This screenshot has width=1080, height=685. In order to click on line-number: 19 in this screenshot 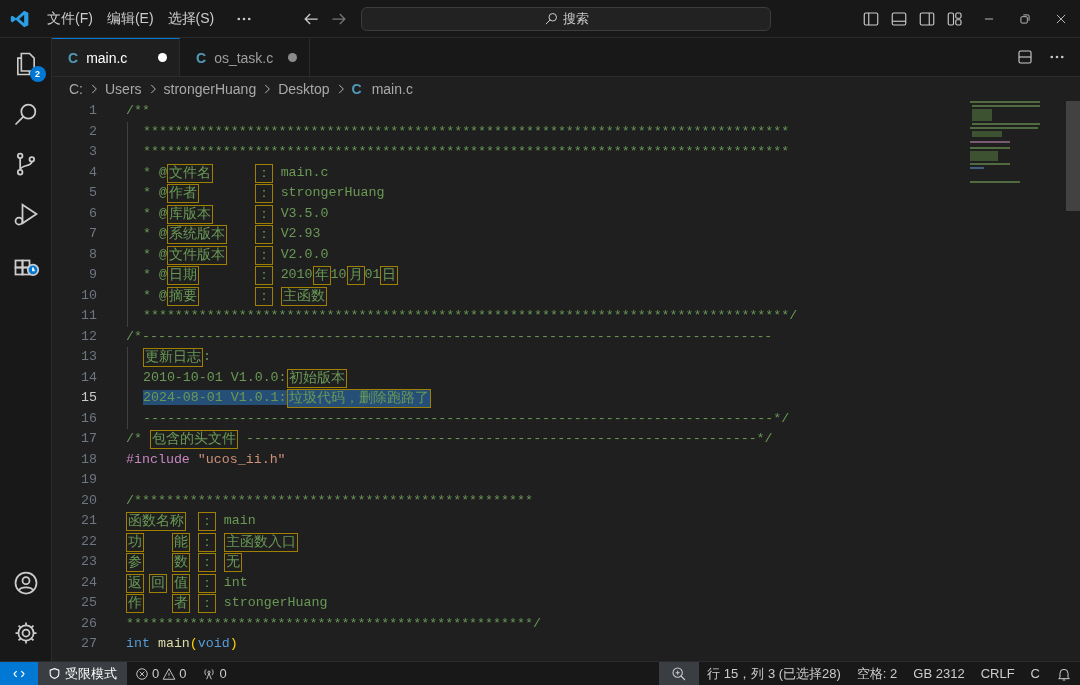, I will do `click(89, 480)`.